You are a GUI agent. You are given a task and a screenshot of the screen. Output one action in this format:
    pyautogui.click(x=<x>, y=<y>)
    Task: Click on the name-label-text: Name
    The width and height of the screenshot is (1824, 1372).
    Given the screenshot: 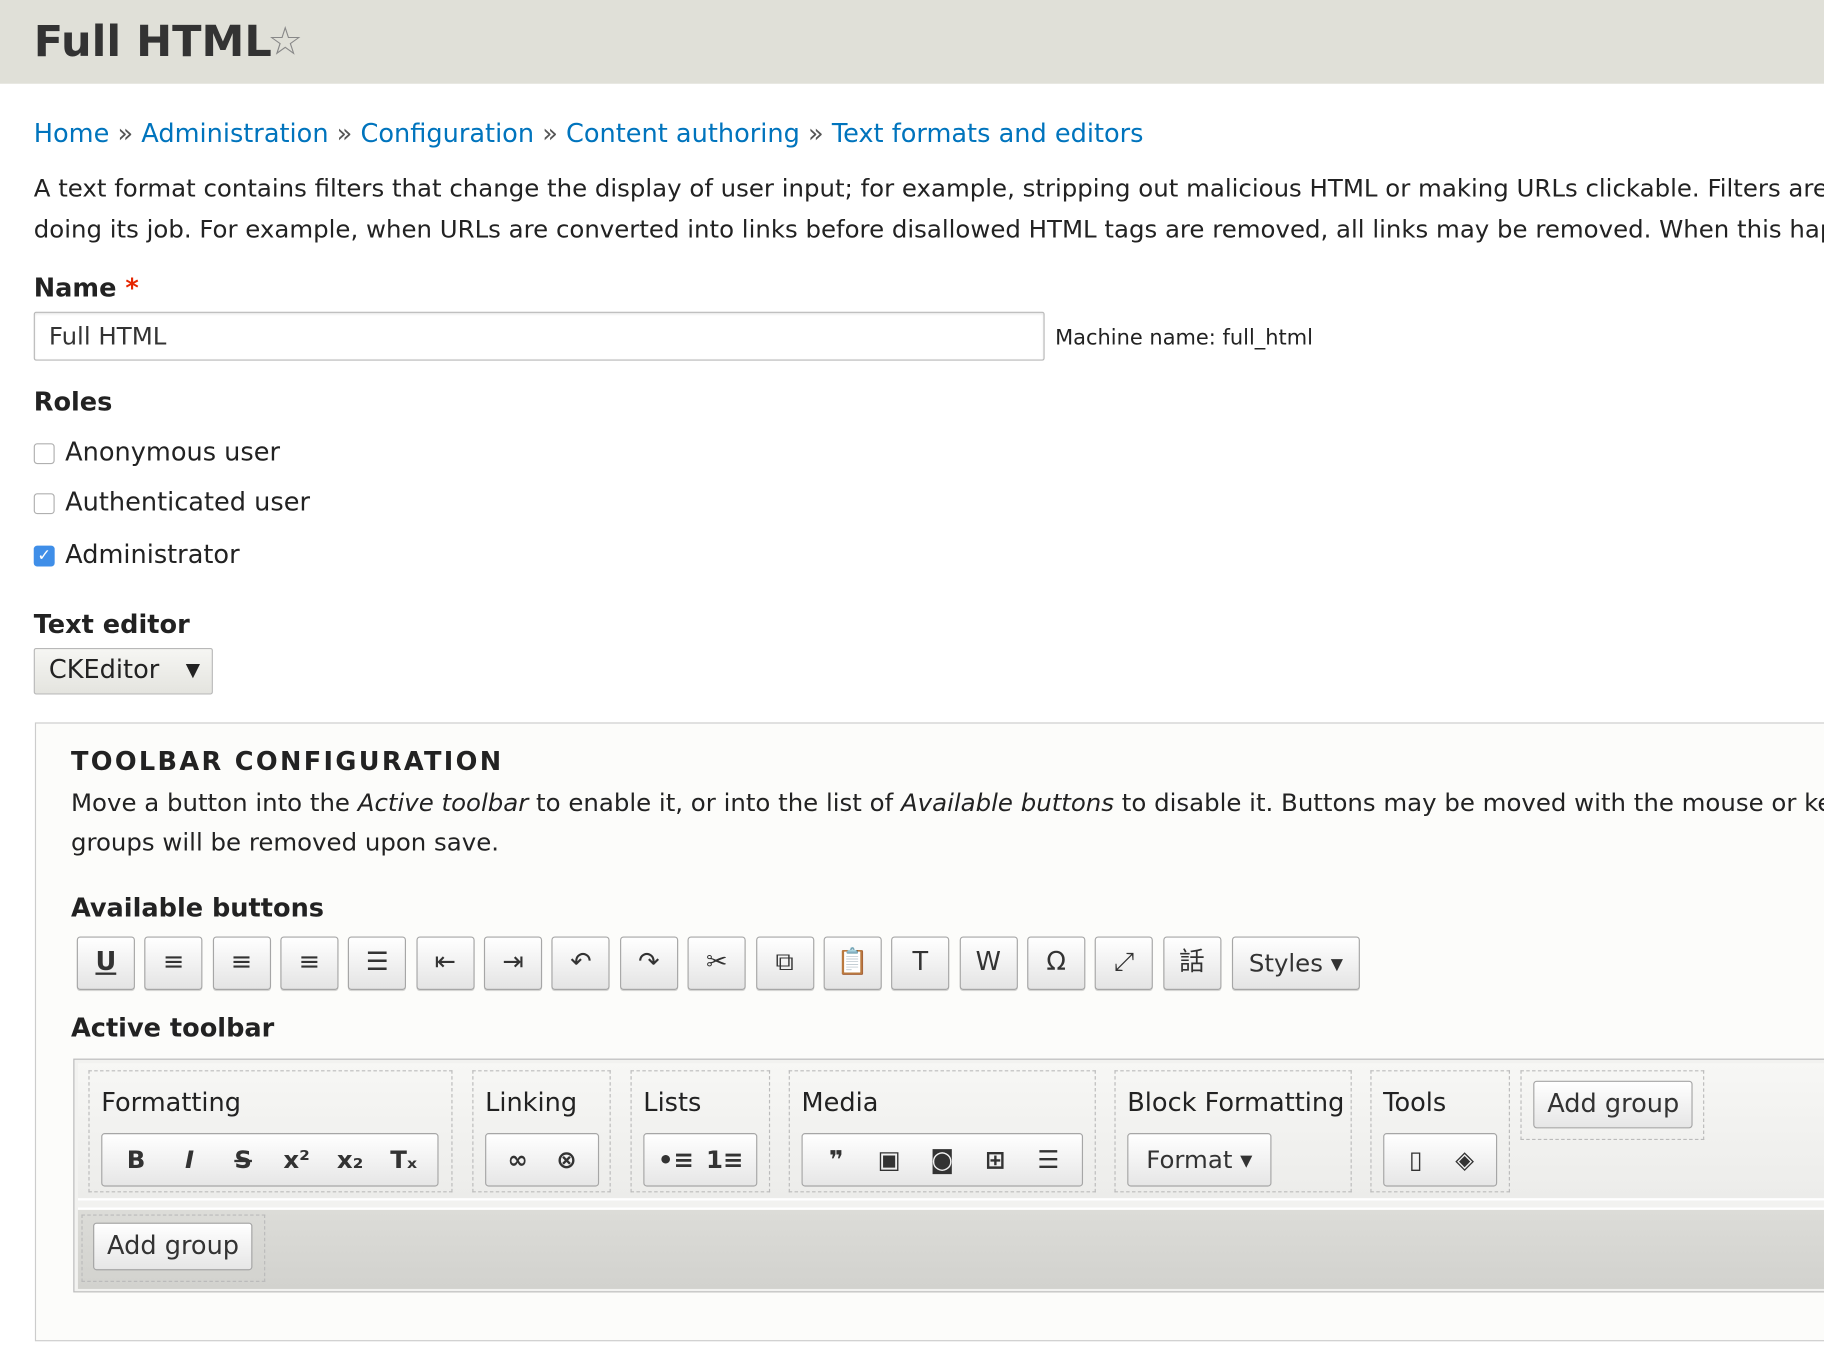 What is the action you would take?
    pyautogui.click(x=75, y=289)
    